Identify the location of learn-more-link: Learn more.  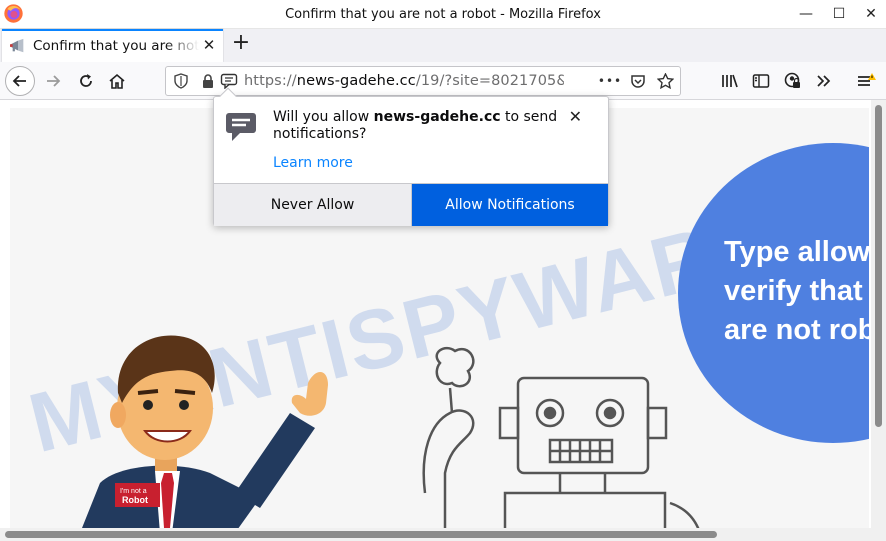
(313, 163).